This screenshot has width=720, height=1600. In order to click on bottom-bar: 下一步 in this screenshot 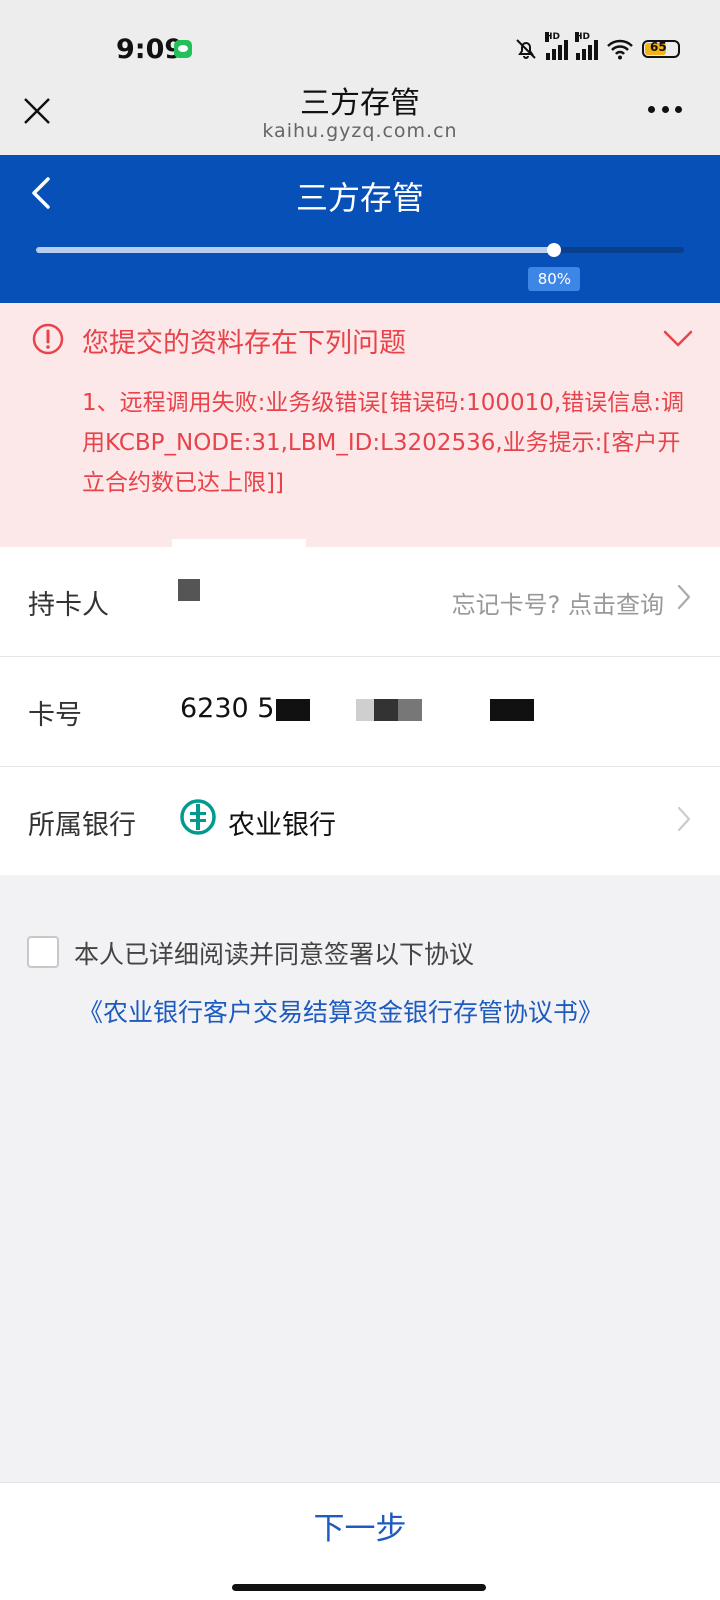, I will do `click(360, 1541)`.